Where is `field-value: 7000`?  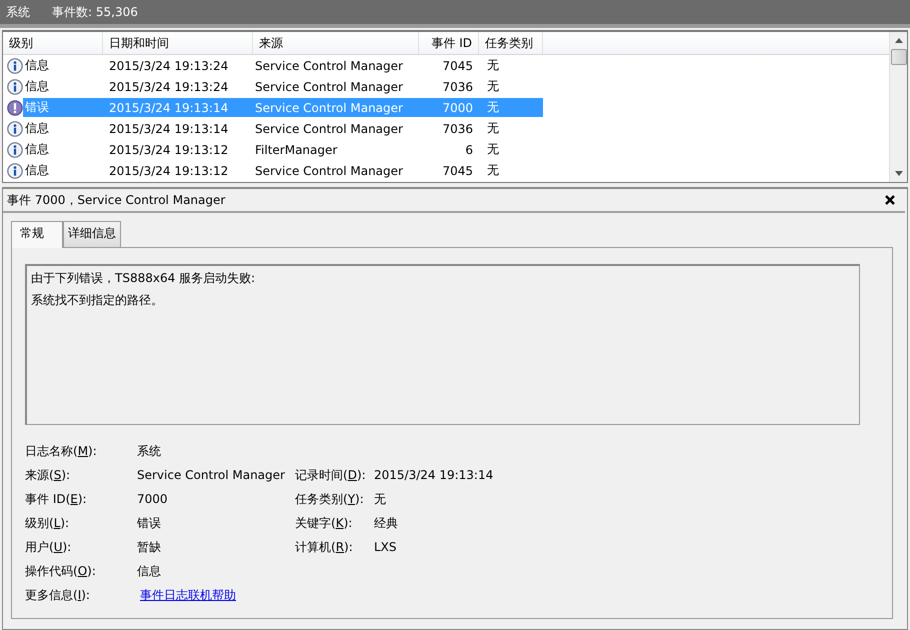
field-value: 7000 is located at coordinates (153, 499).